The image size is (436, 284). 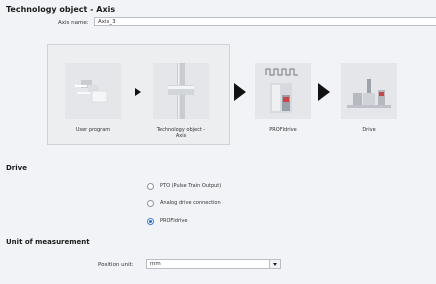 I want to click on radio-analog-label: Analog drive connection, so click(x=190, y=203).